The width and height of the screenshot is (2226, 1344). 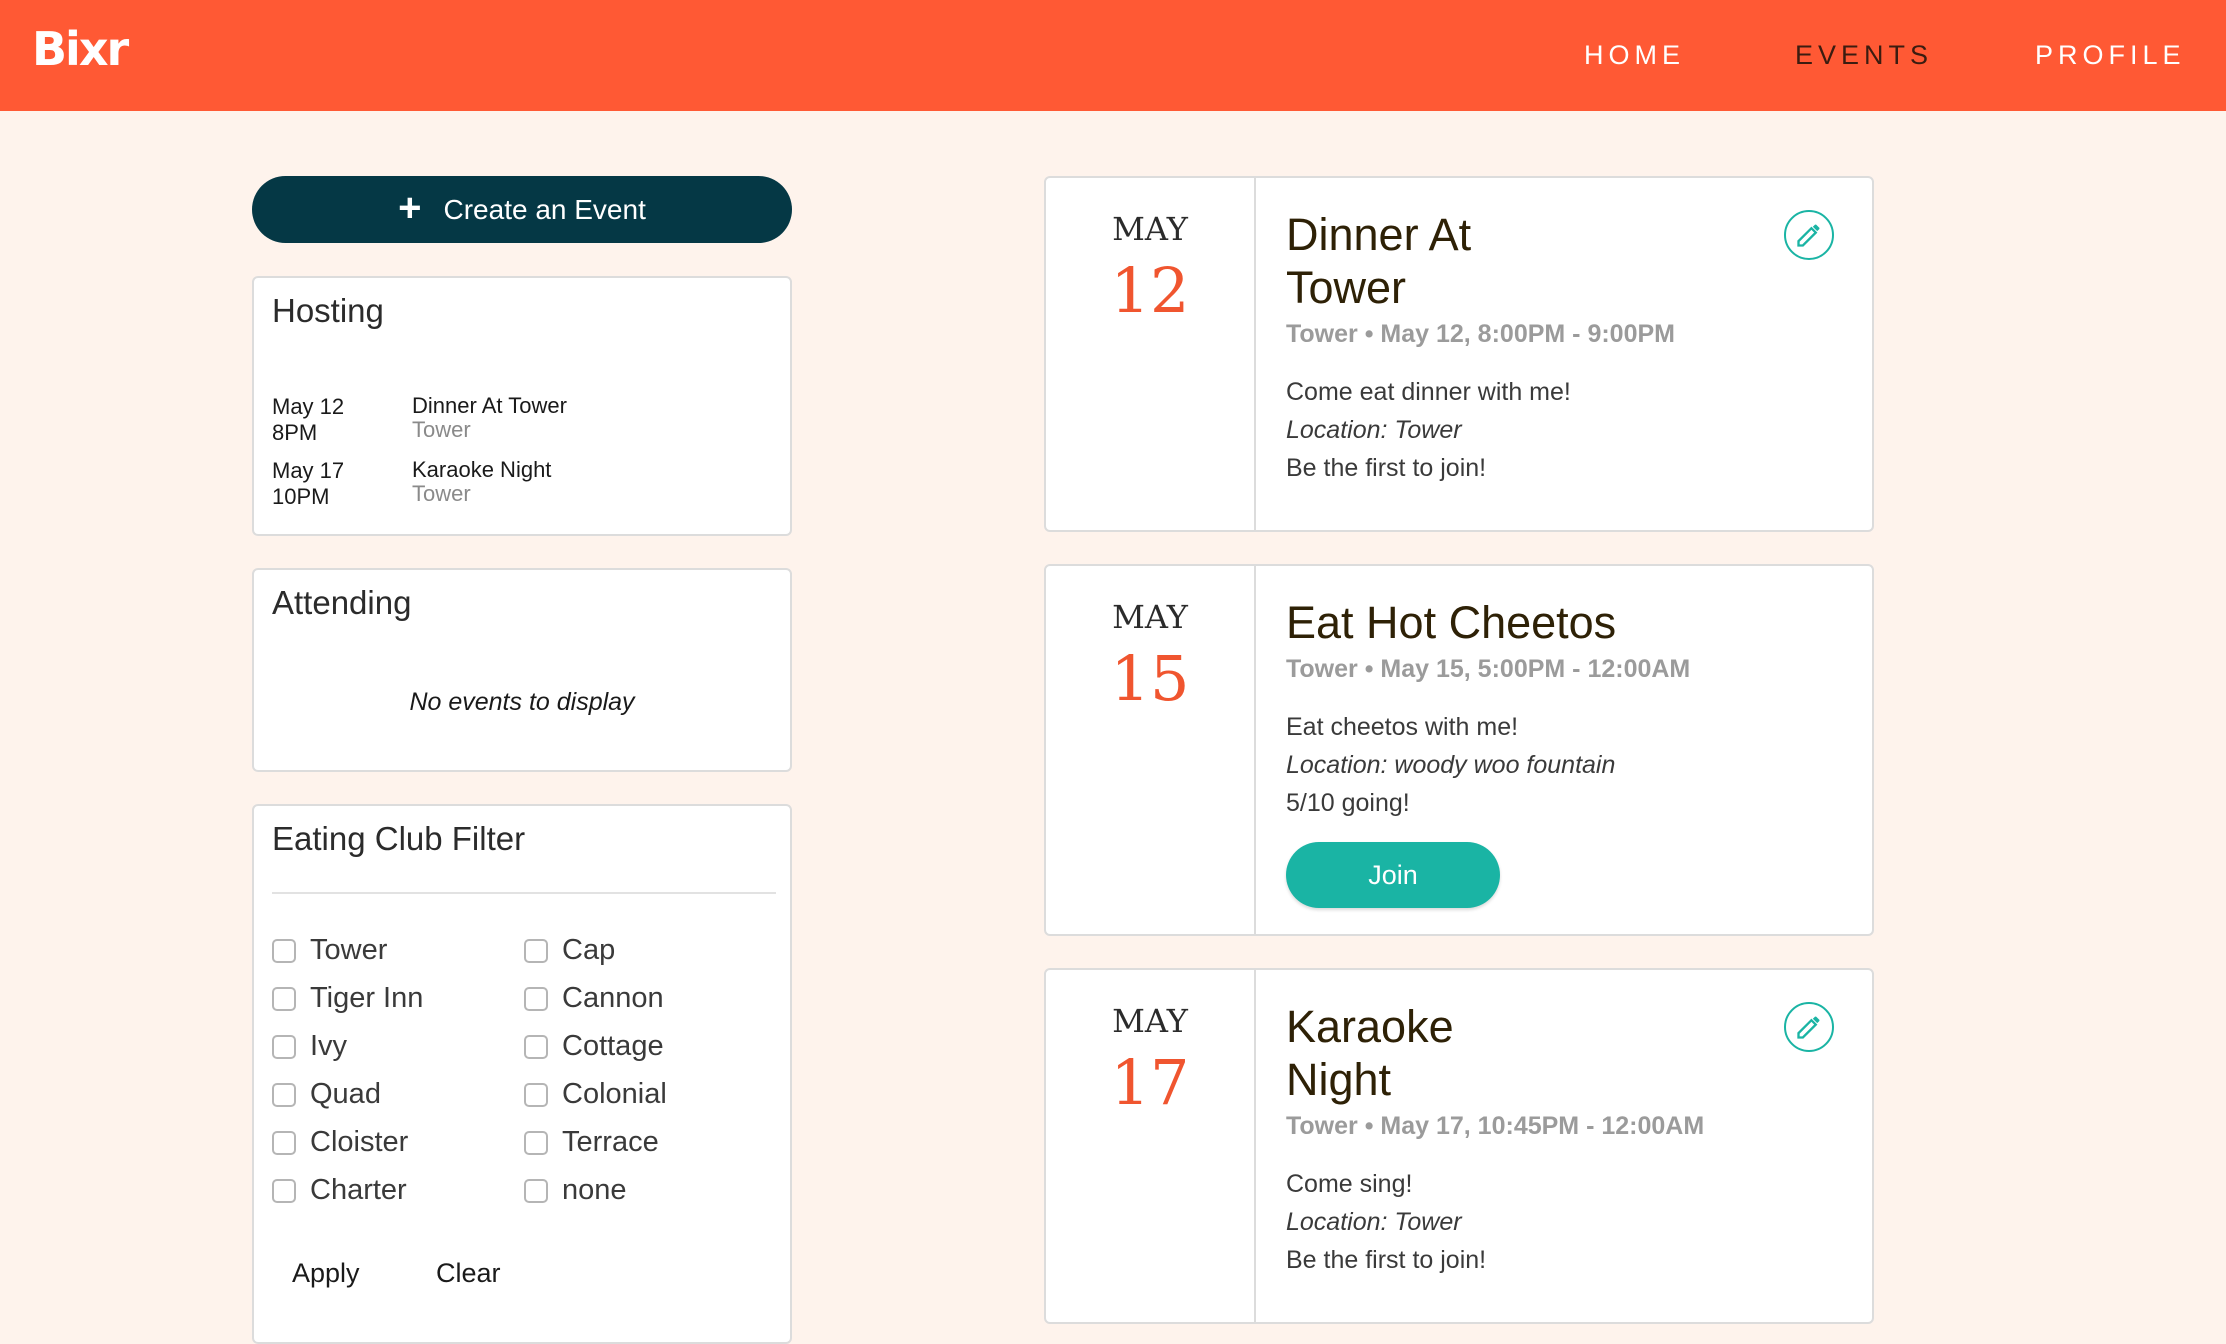 What do you see at coordinates (1451, 765) in the screenshot?
I see `event-location: Location: woody woo fountain` at bounding box center [1451, 765].